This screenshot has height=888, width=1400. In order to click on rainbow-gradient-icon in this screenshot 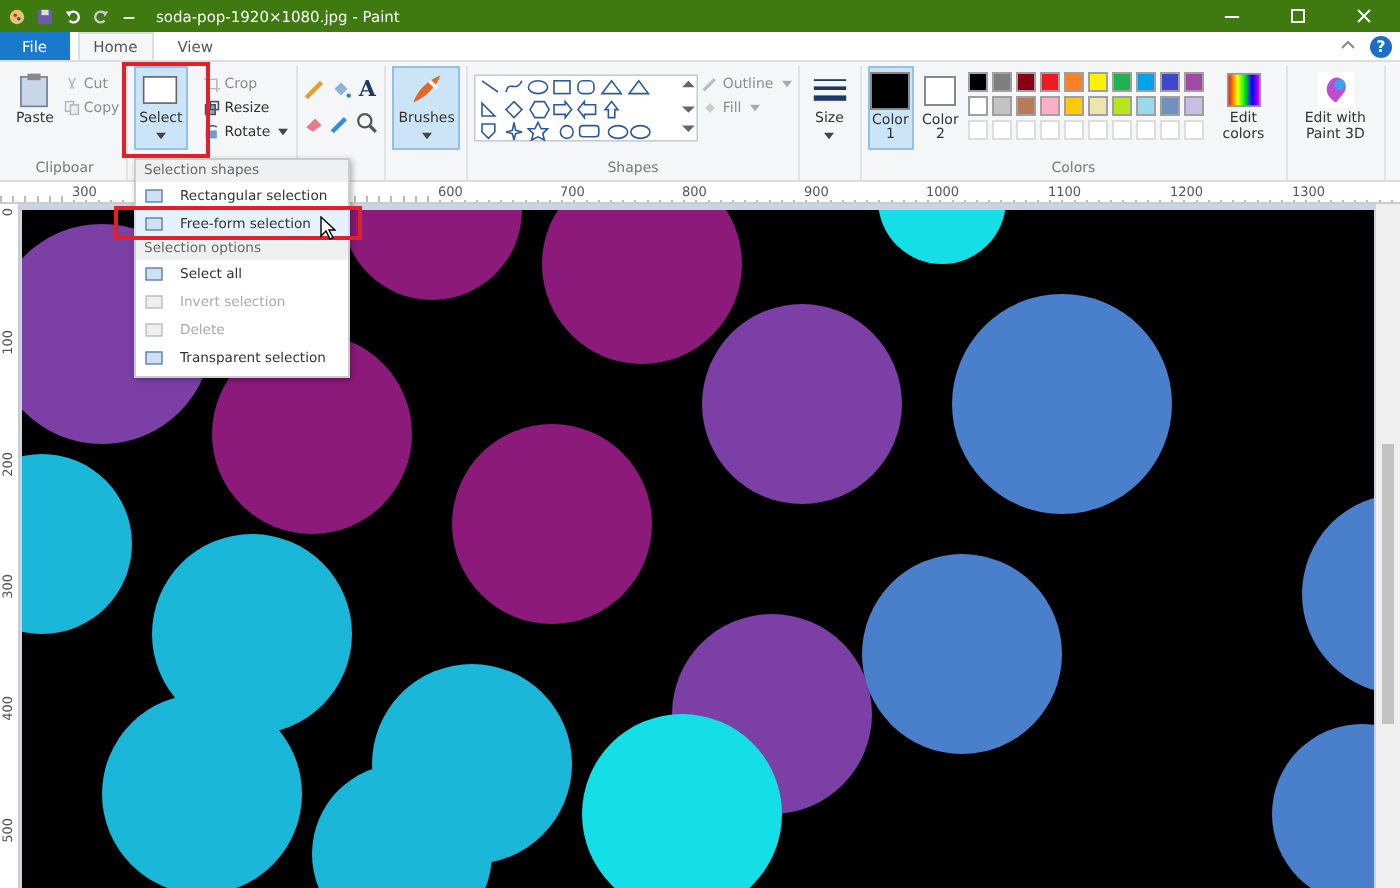, I will do `click(1243, 90)`.